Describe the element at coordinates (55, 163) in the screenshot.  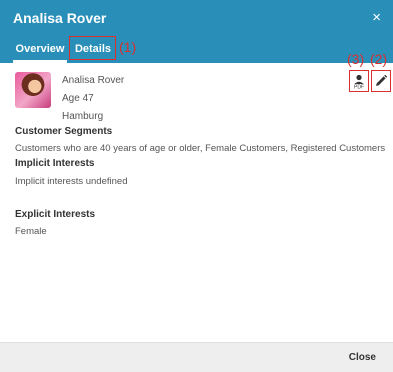
I see `implicit-interests-heading: Implicit Interests` at that location.